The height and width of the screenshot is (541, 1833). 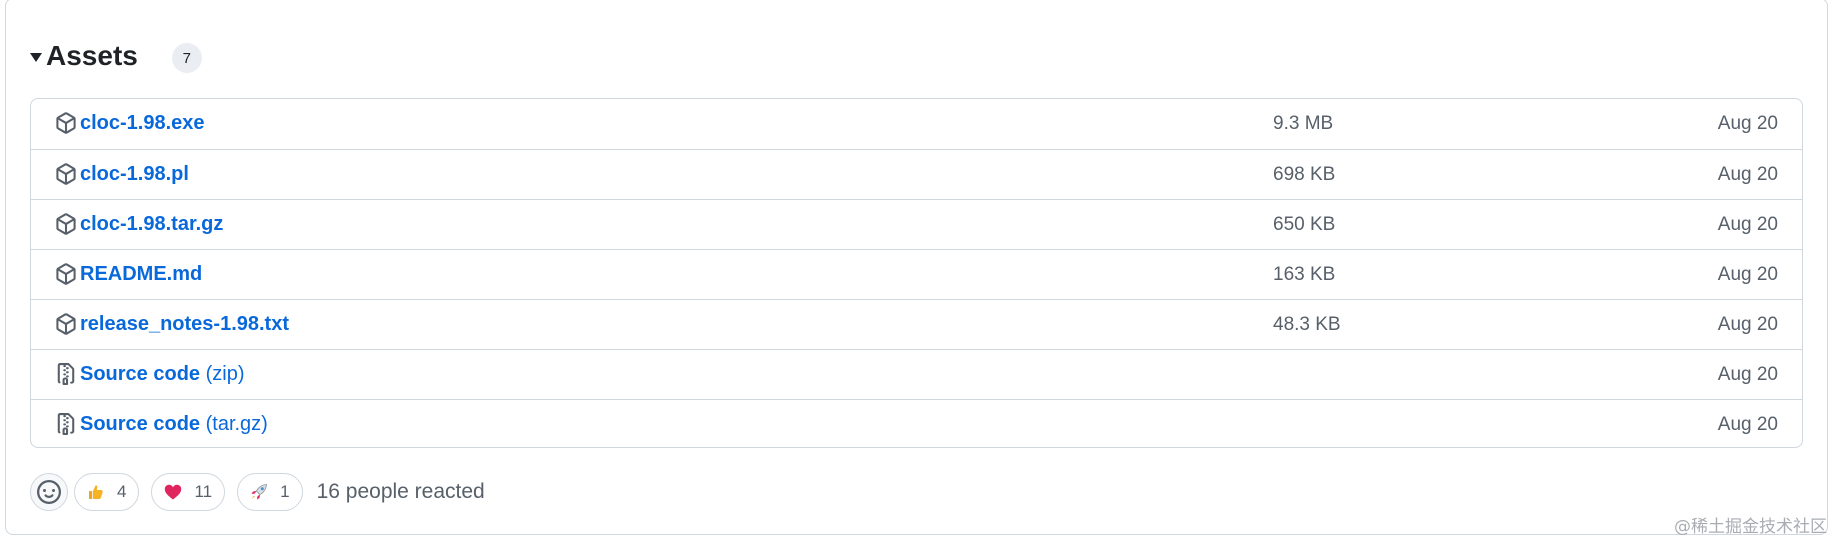 What do you see at coordinates (222, 374) in the screenshot?
I see `asset-link-suffix: (zip)` at bounding box center [222, 374].